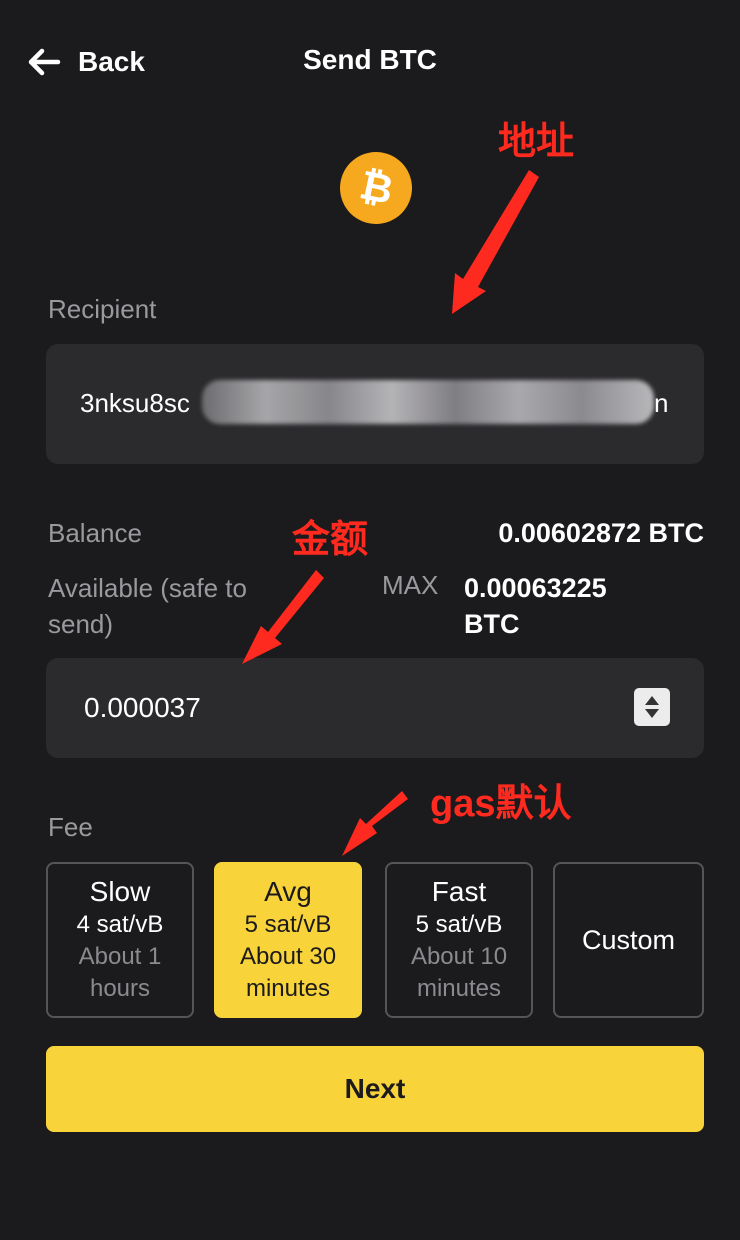  I want to click on annotation-amount: 金额, so click(330, 540).